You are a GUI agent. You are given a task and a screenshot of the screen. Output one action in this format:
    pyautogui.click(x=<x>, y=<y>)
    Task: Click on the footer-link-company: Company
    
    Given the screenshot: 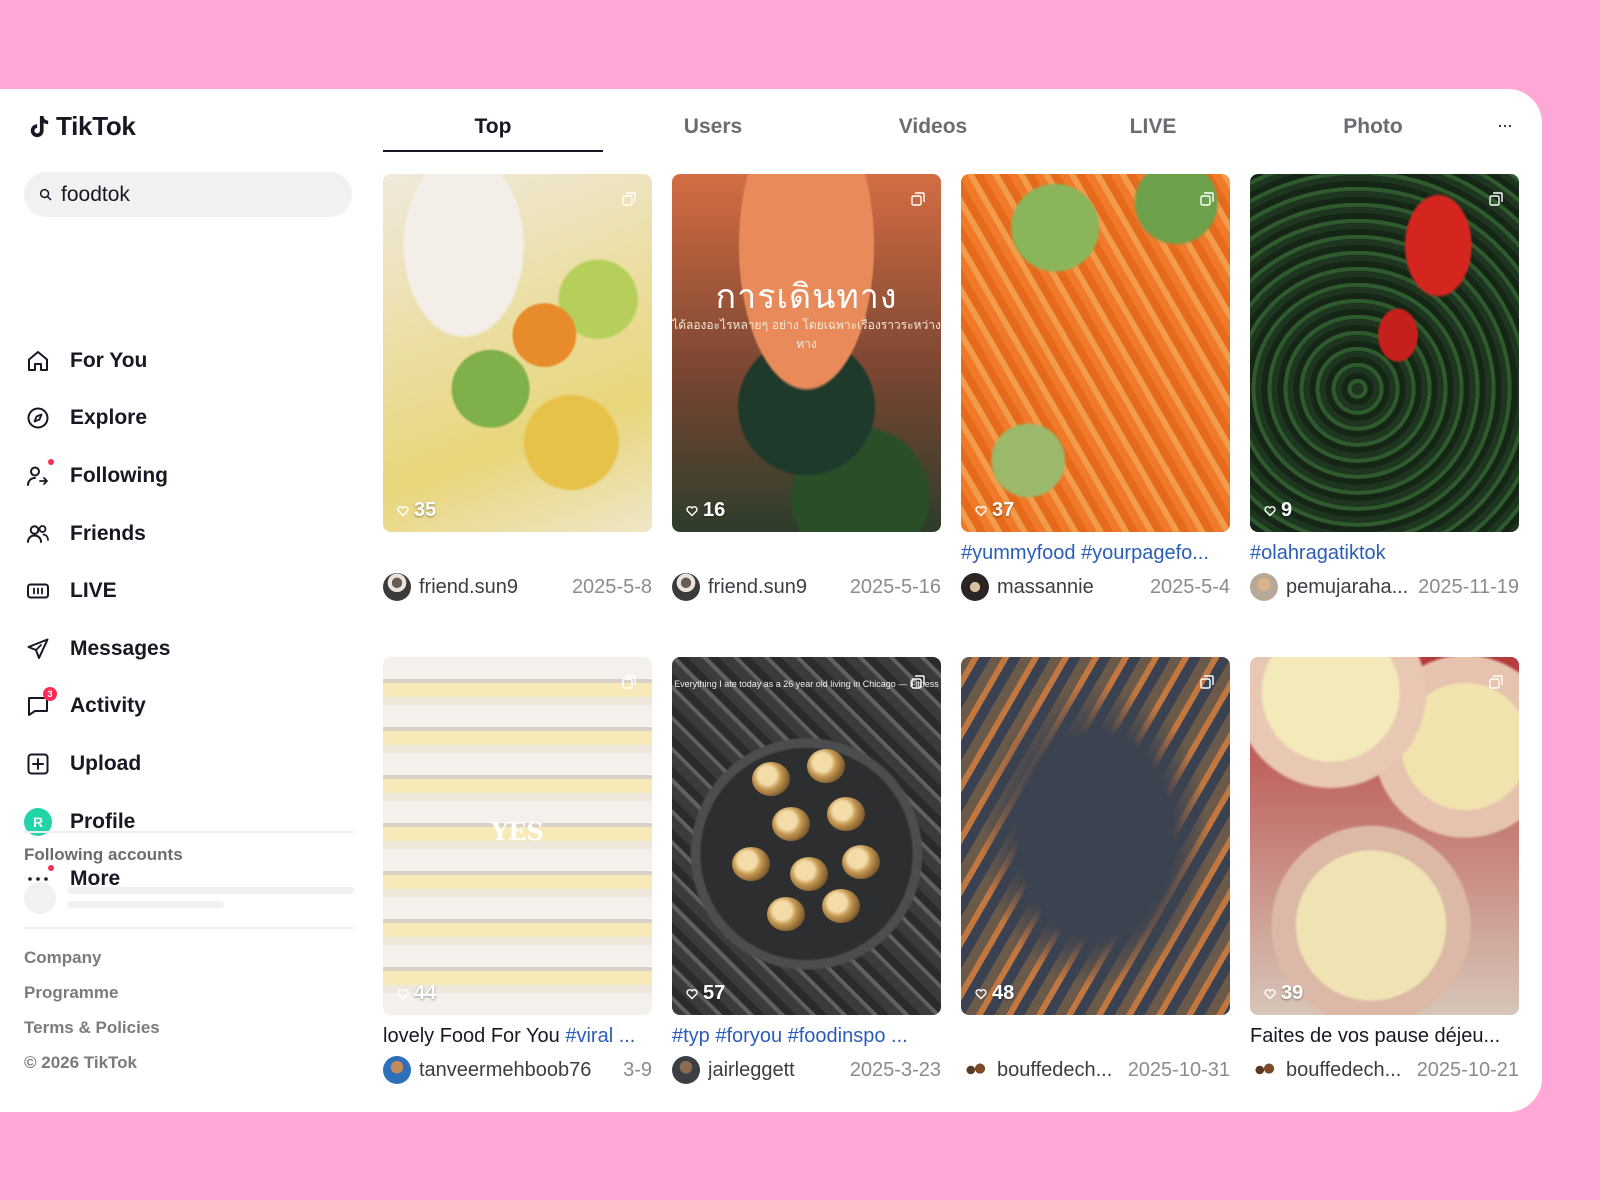 What is the action you would take?
    pyautogui.click(x=92, y=957)
    